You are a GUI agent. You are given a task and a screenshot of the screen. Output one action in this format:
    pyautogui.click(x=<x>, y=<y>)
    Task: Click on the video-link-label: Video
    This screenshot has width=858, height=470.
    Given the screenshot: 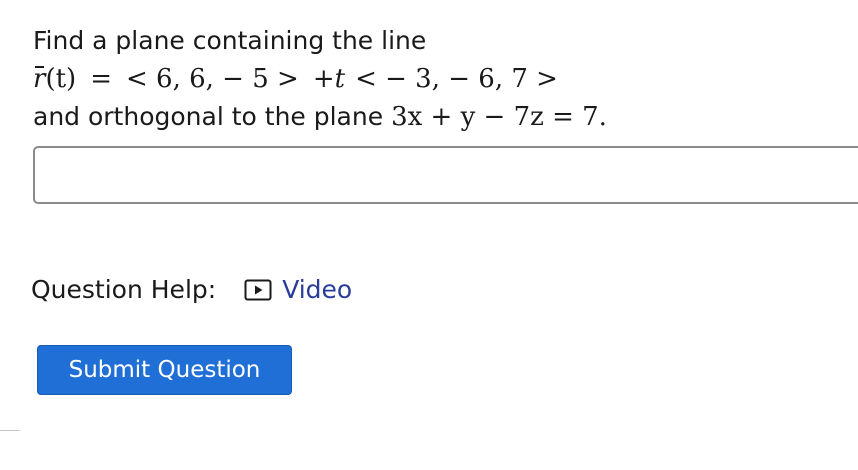 What is the action you would take?
    pyautogui.click(x=317, y=289)
    